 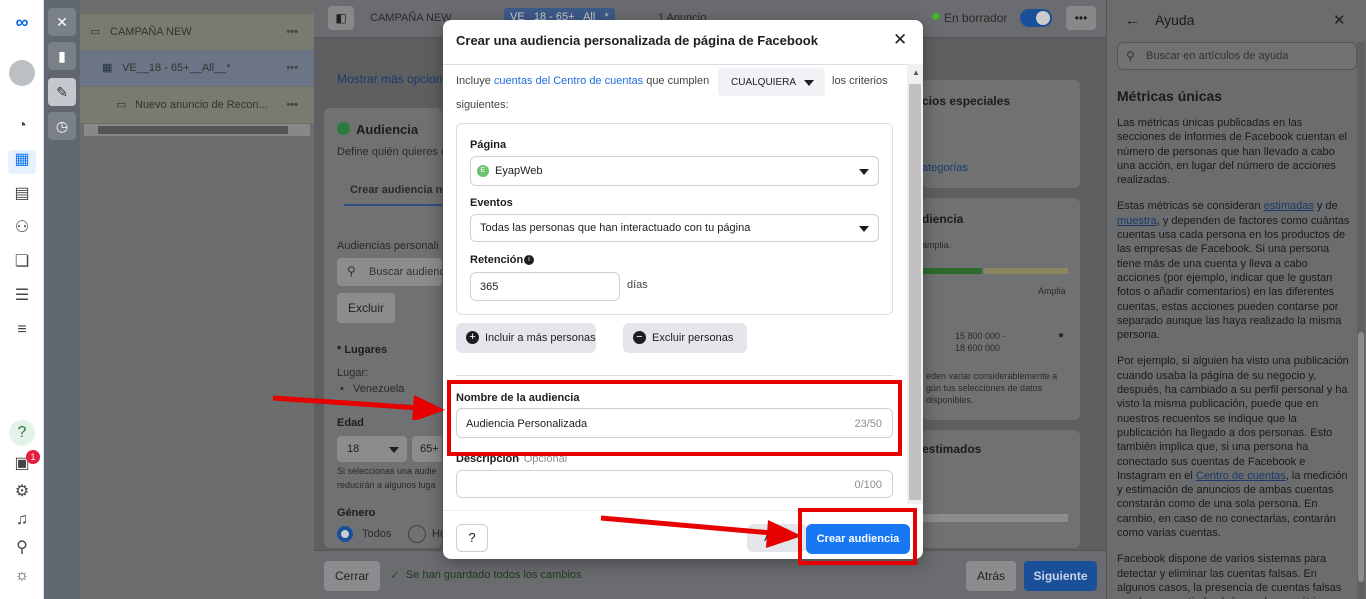 I want to click on criteria-suffix: los criterios, so click(x=860, y=81).